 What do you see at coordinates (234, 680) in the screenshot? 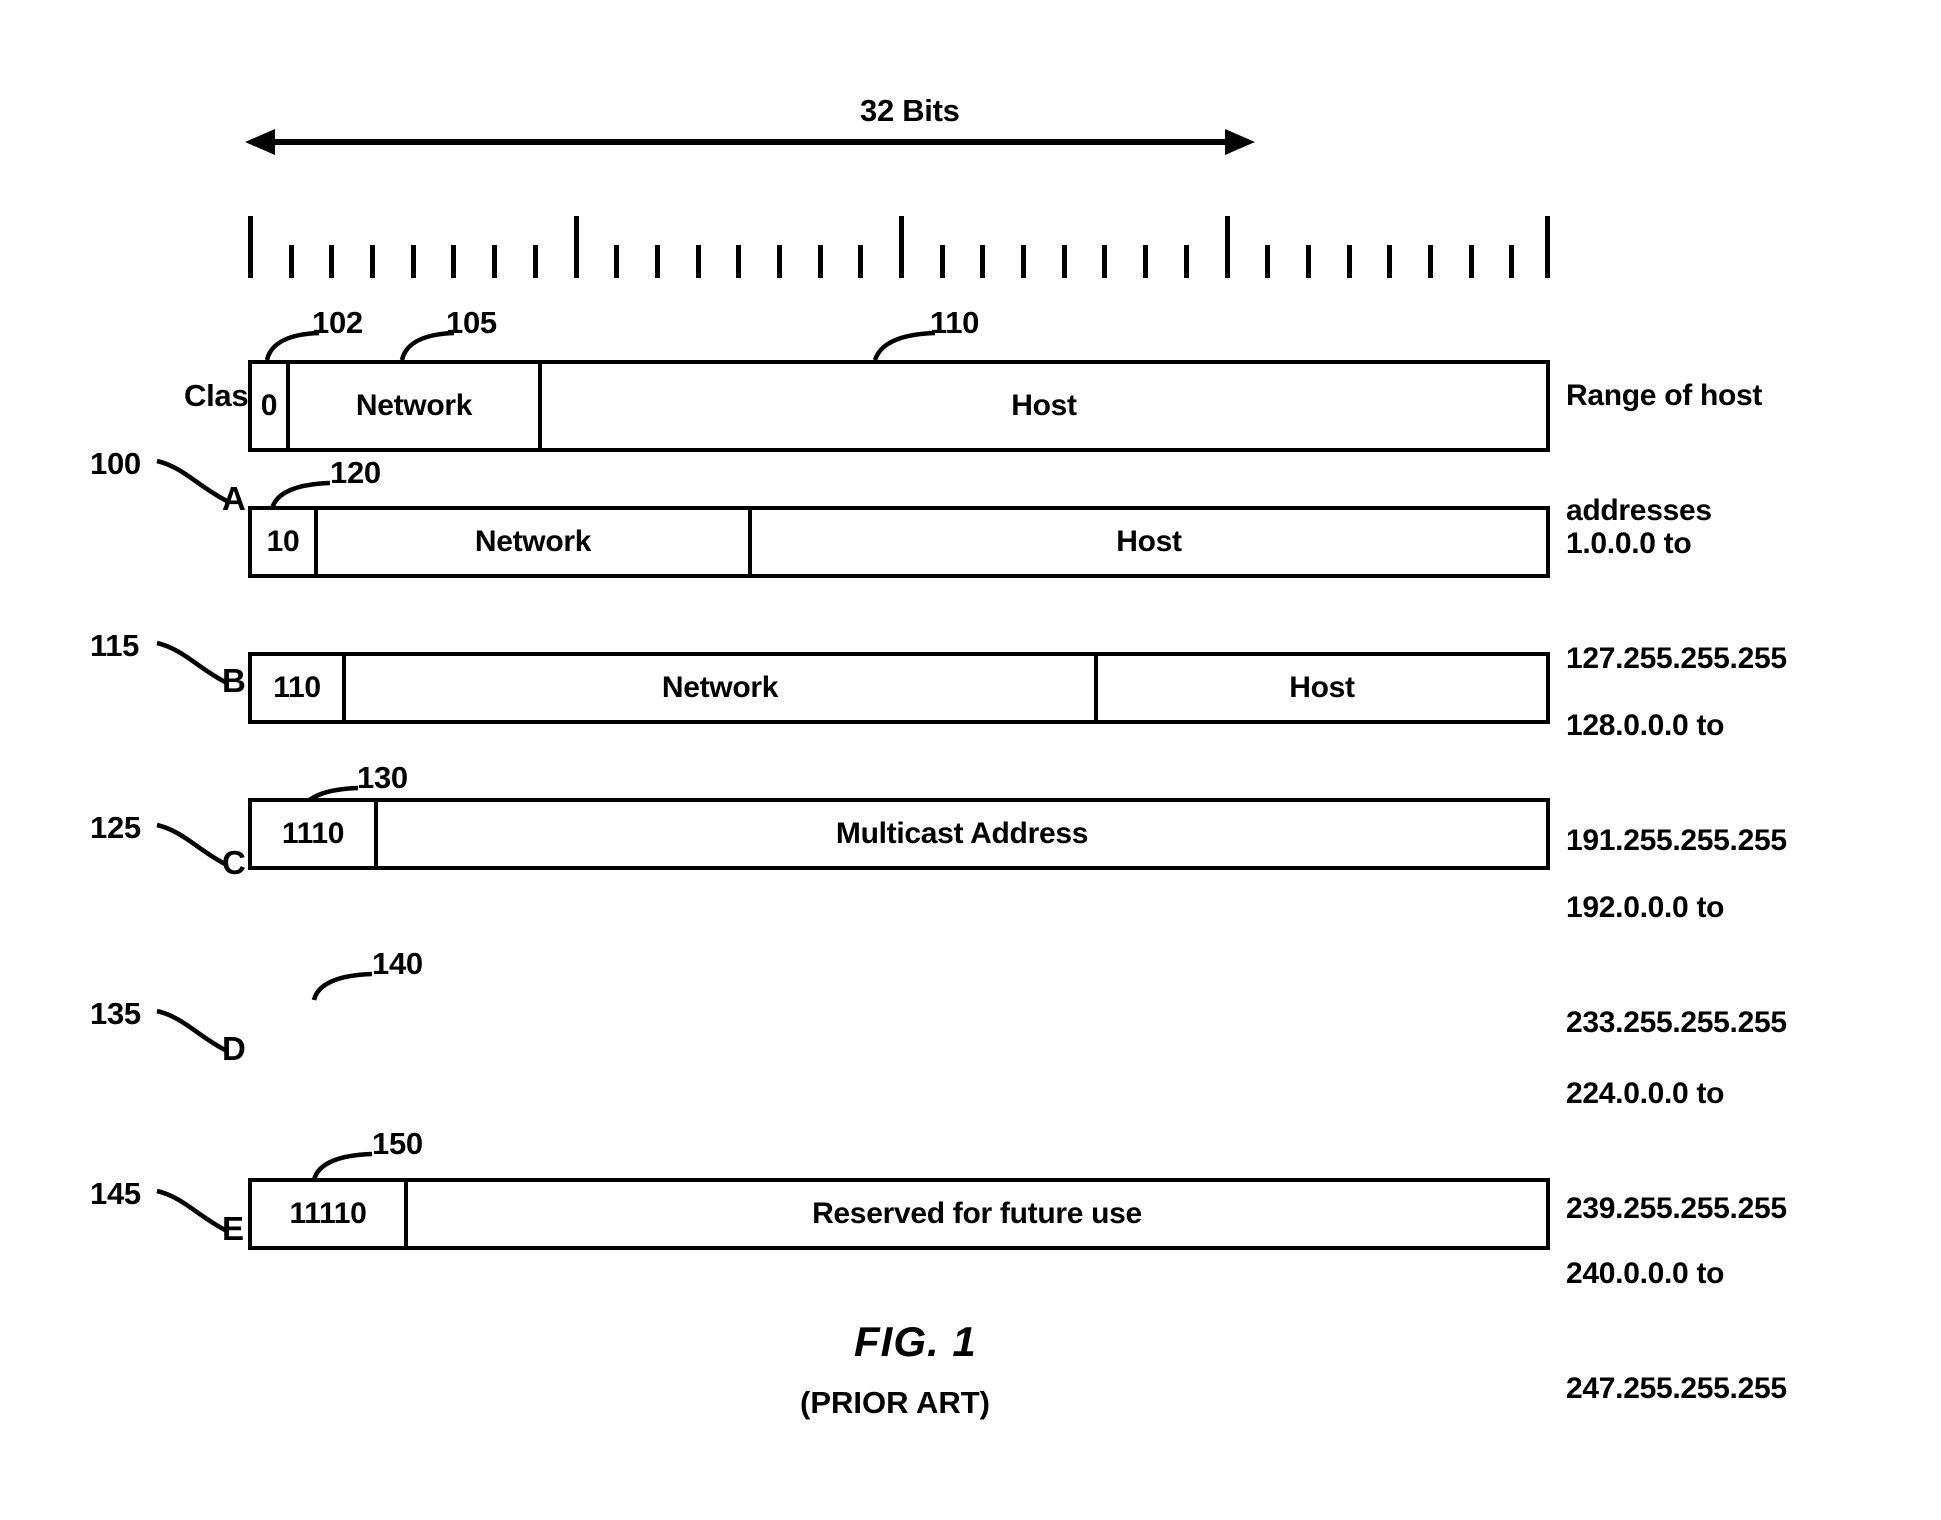
I see `class-letter-b: B` at bounding box center [234, 680].